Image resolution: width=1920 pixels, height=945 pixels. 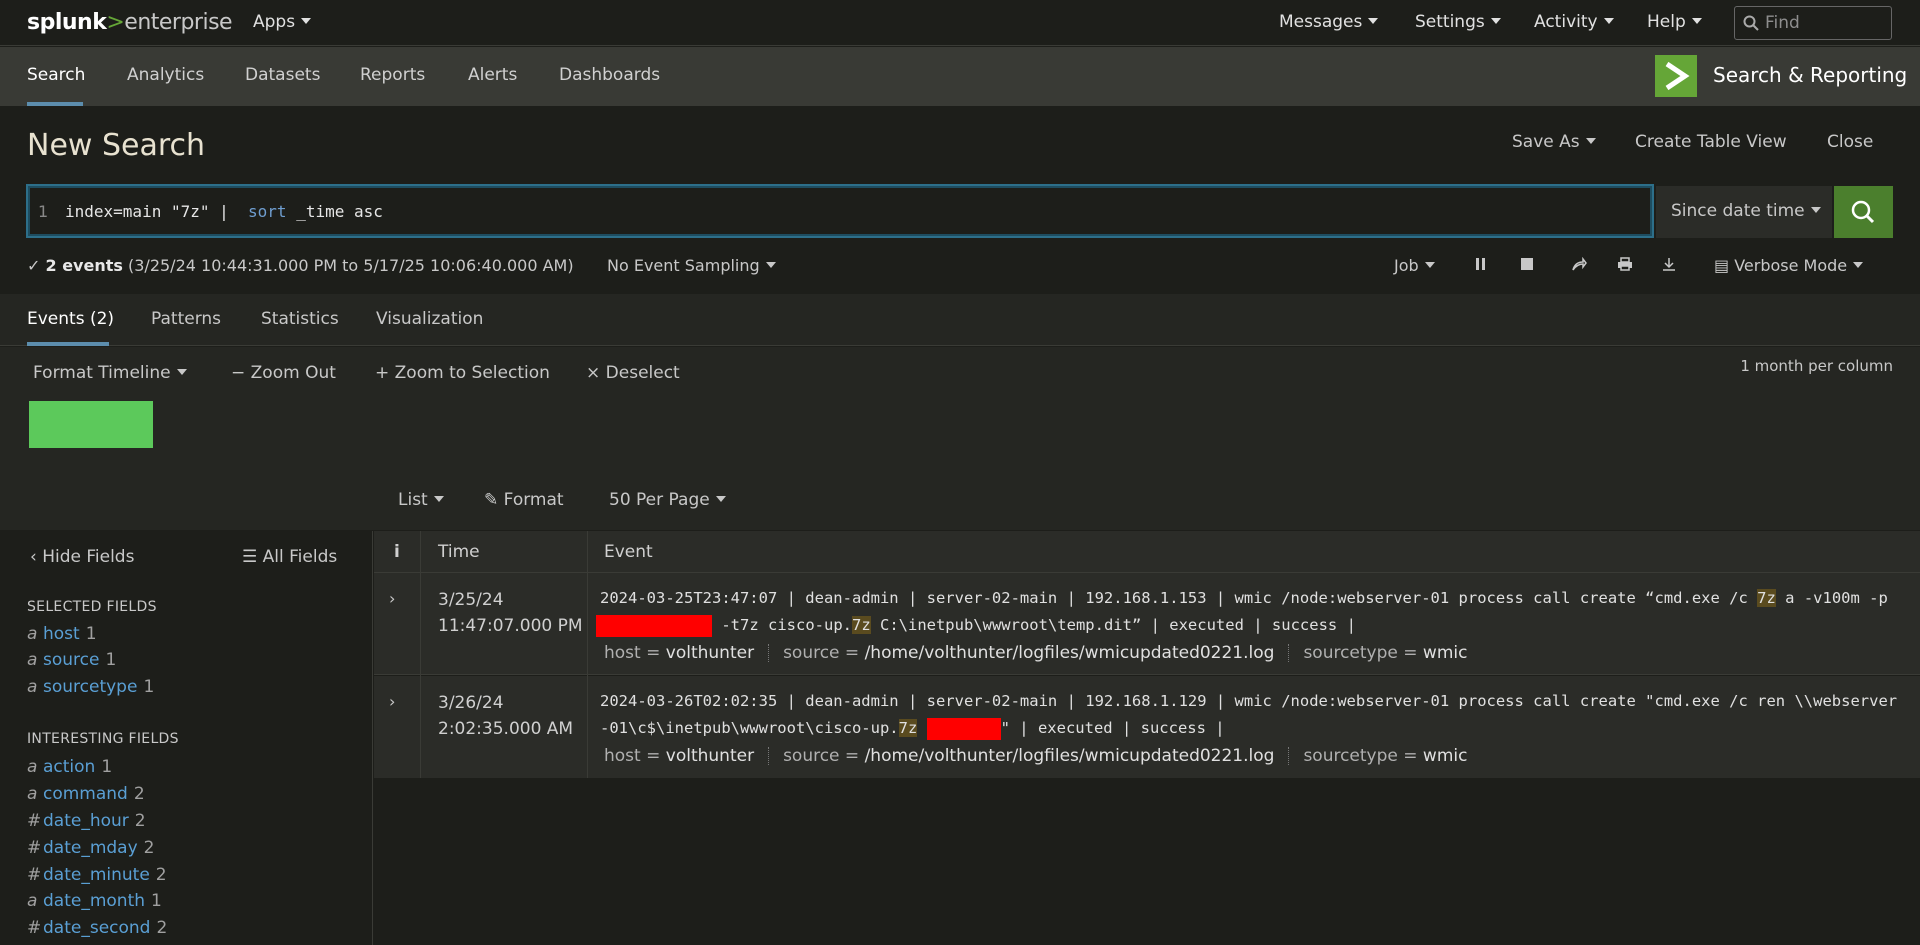 I want to click on field-date-mday: # date_mday 2, so click(x=91, y=848).